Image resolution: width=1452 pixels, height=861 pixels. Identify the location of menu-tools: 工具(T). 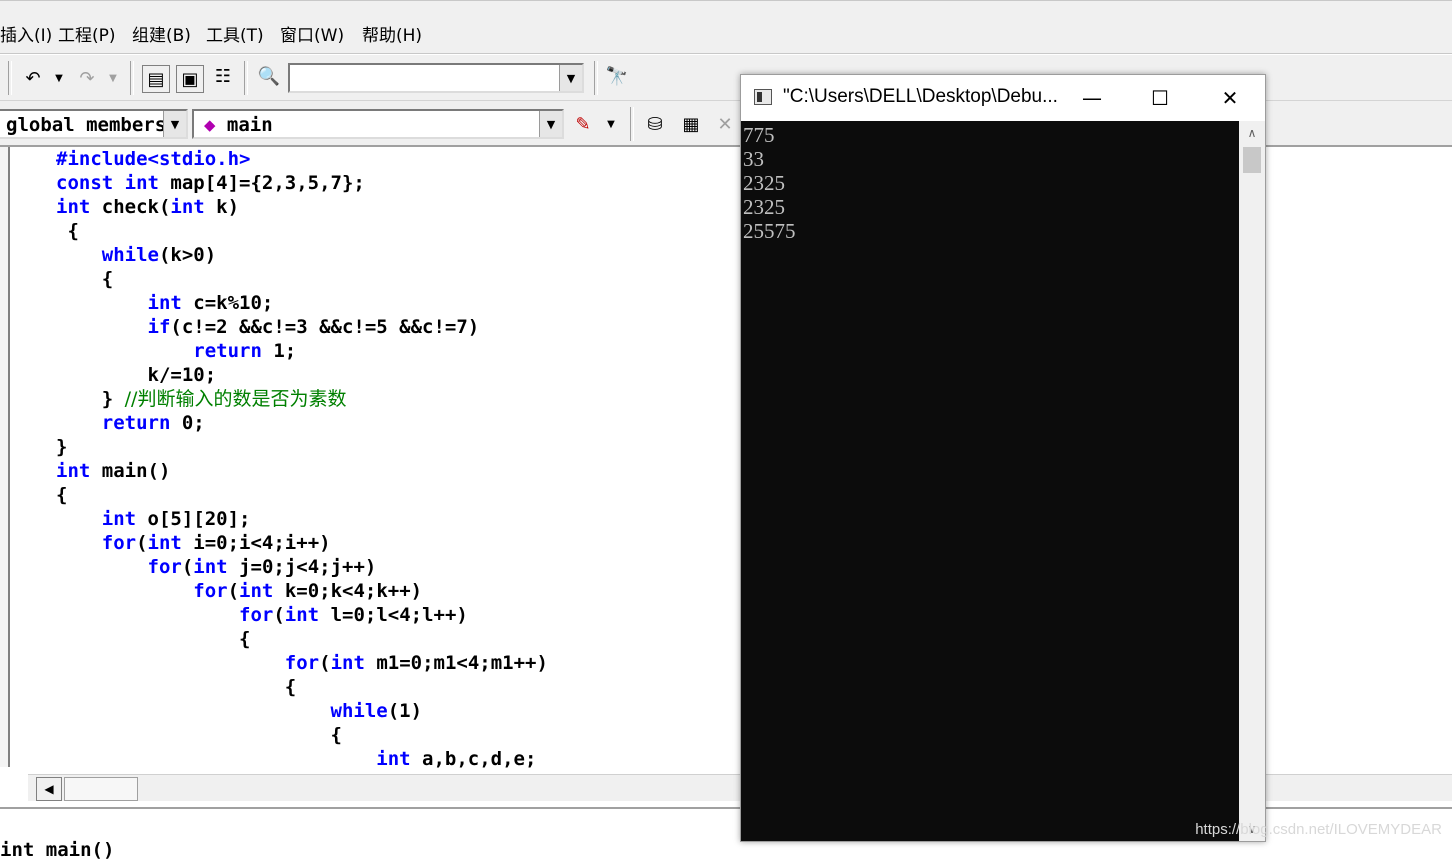
(235, 33).